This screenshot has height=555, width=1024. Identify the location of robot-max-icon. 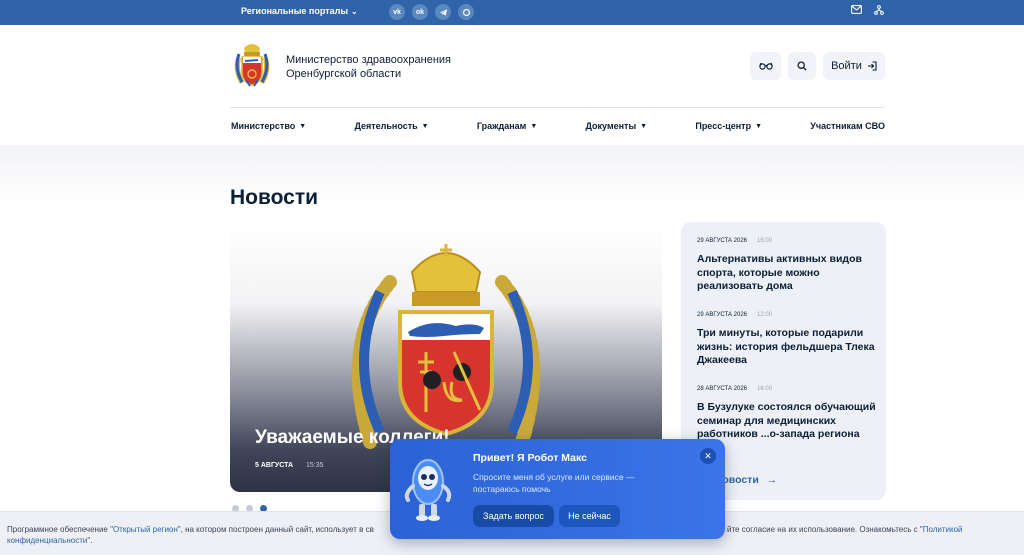
(428, 490).